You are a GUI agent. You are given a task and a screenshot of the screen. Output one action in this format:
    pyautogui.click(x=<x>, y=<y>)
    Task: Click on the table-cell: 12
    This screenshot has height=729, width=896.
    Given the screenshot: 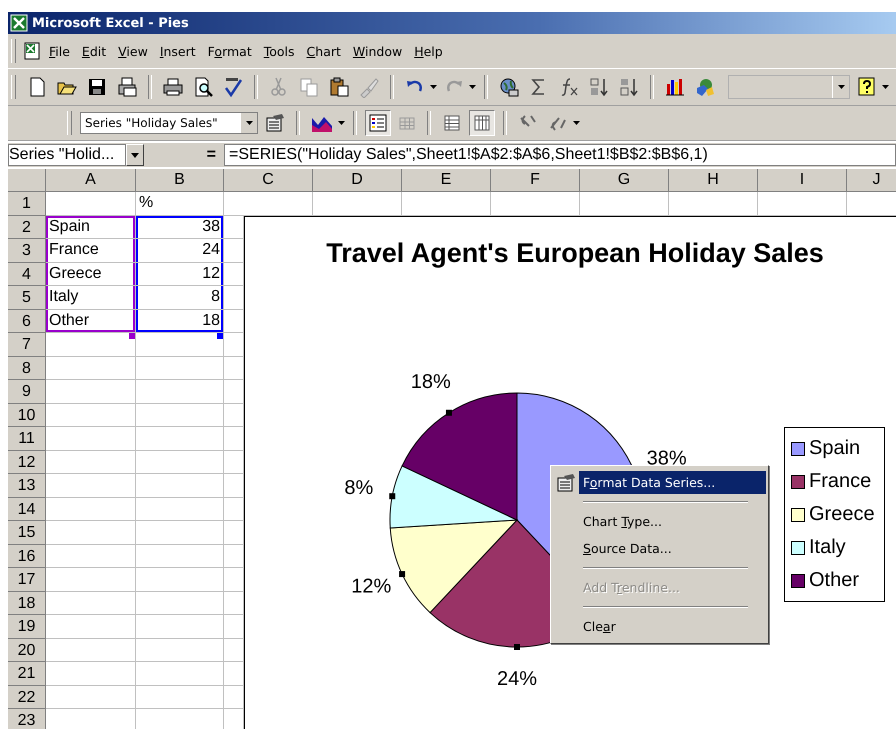 What is the action you would take?
    pyautogui.click(x=180, y=274)
    